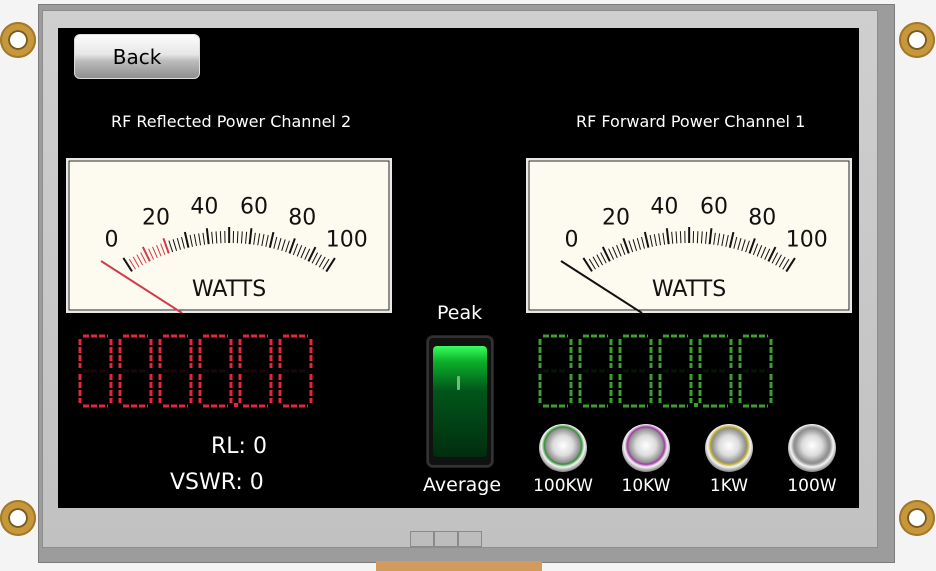  Describe the element at coordinates (459, 566) in the screenshot. I see `flex-cable` at that location.